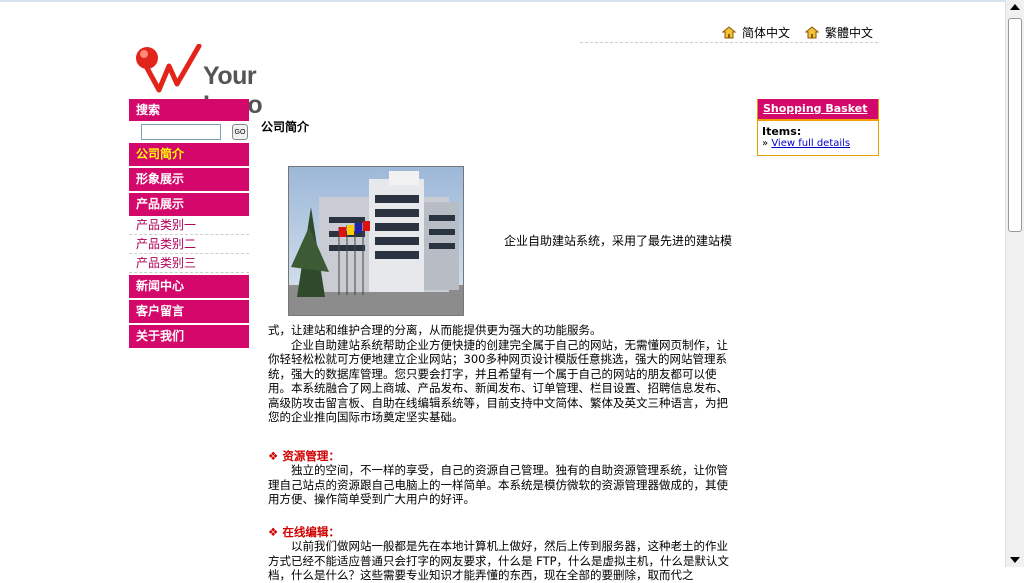  Describe the element at coordinates (1014, 283) in the screenshot. I see `vertical-scrollbar` at that location.